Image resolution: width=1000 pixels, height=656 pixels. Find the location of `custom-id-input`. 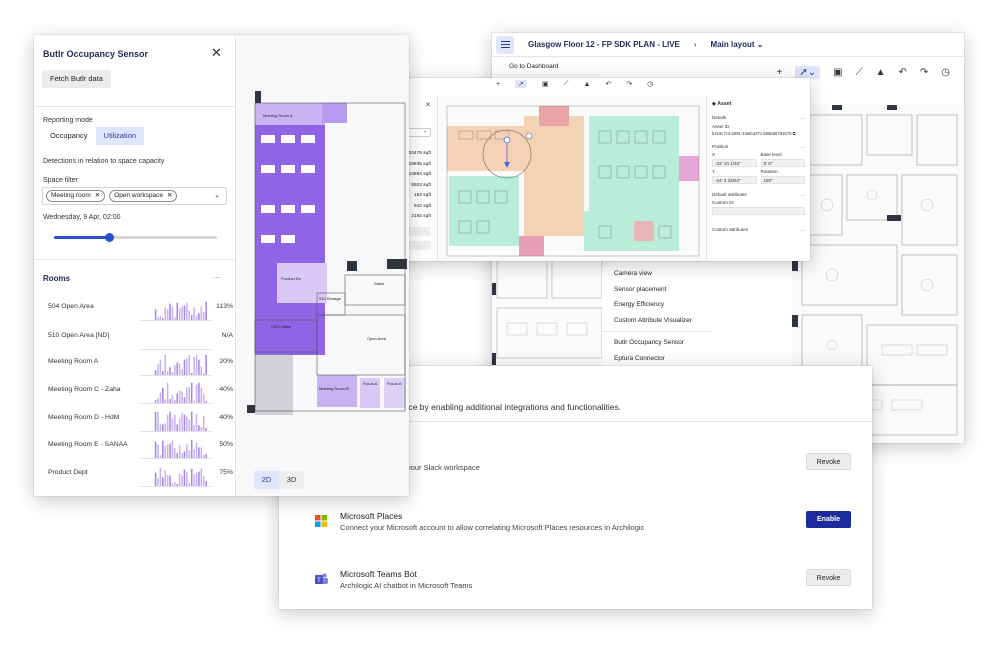

custom-id-input is located at coordinates (758, 211).